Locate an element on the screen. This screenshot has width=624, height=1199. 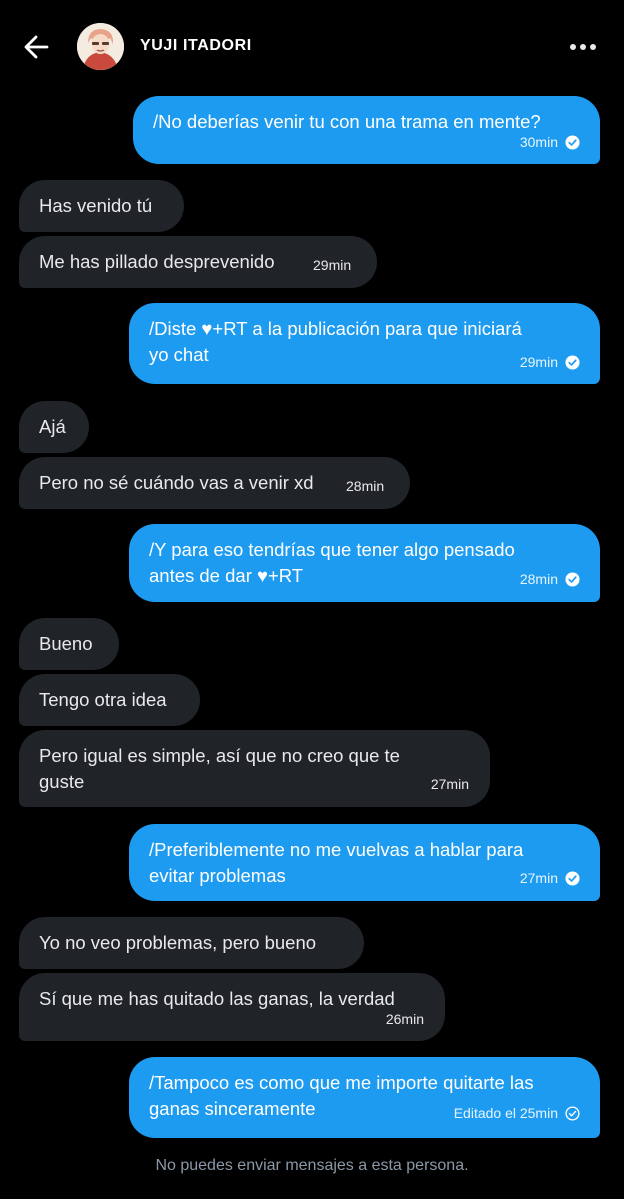
message-text: Tengo otra idea is located at coordinates (103, 699).